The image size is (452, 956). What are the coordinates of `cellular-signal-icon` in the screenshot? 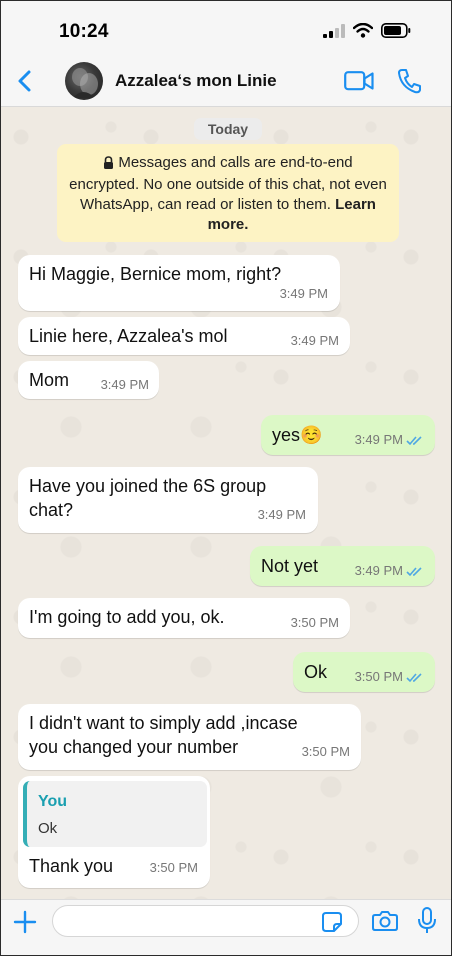 It's located at (334, 33).